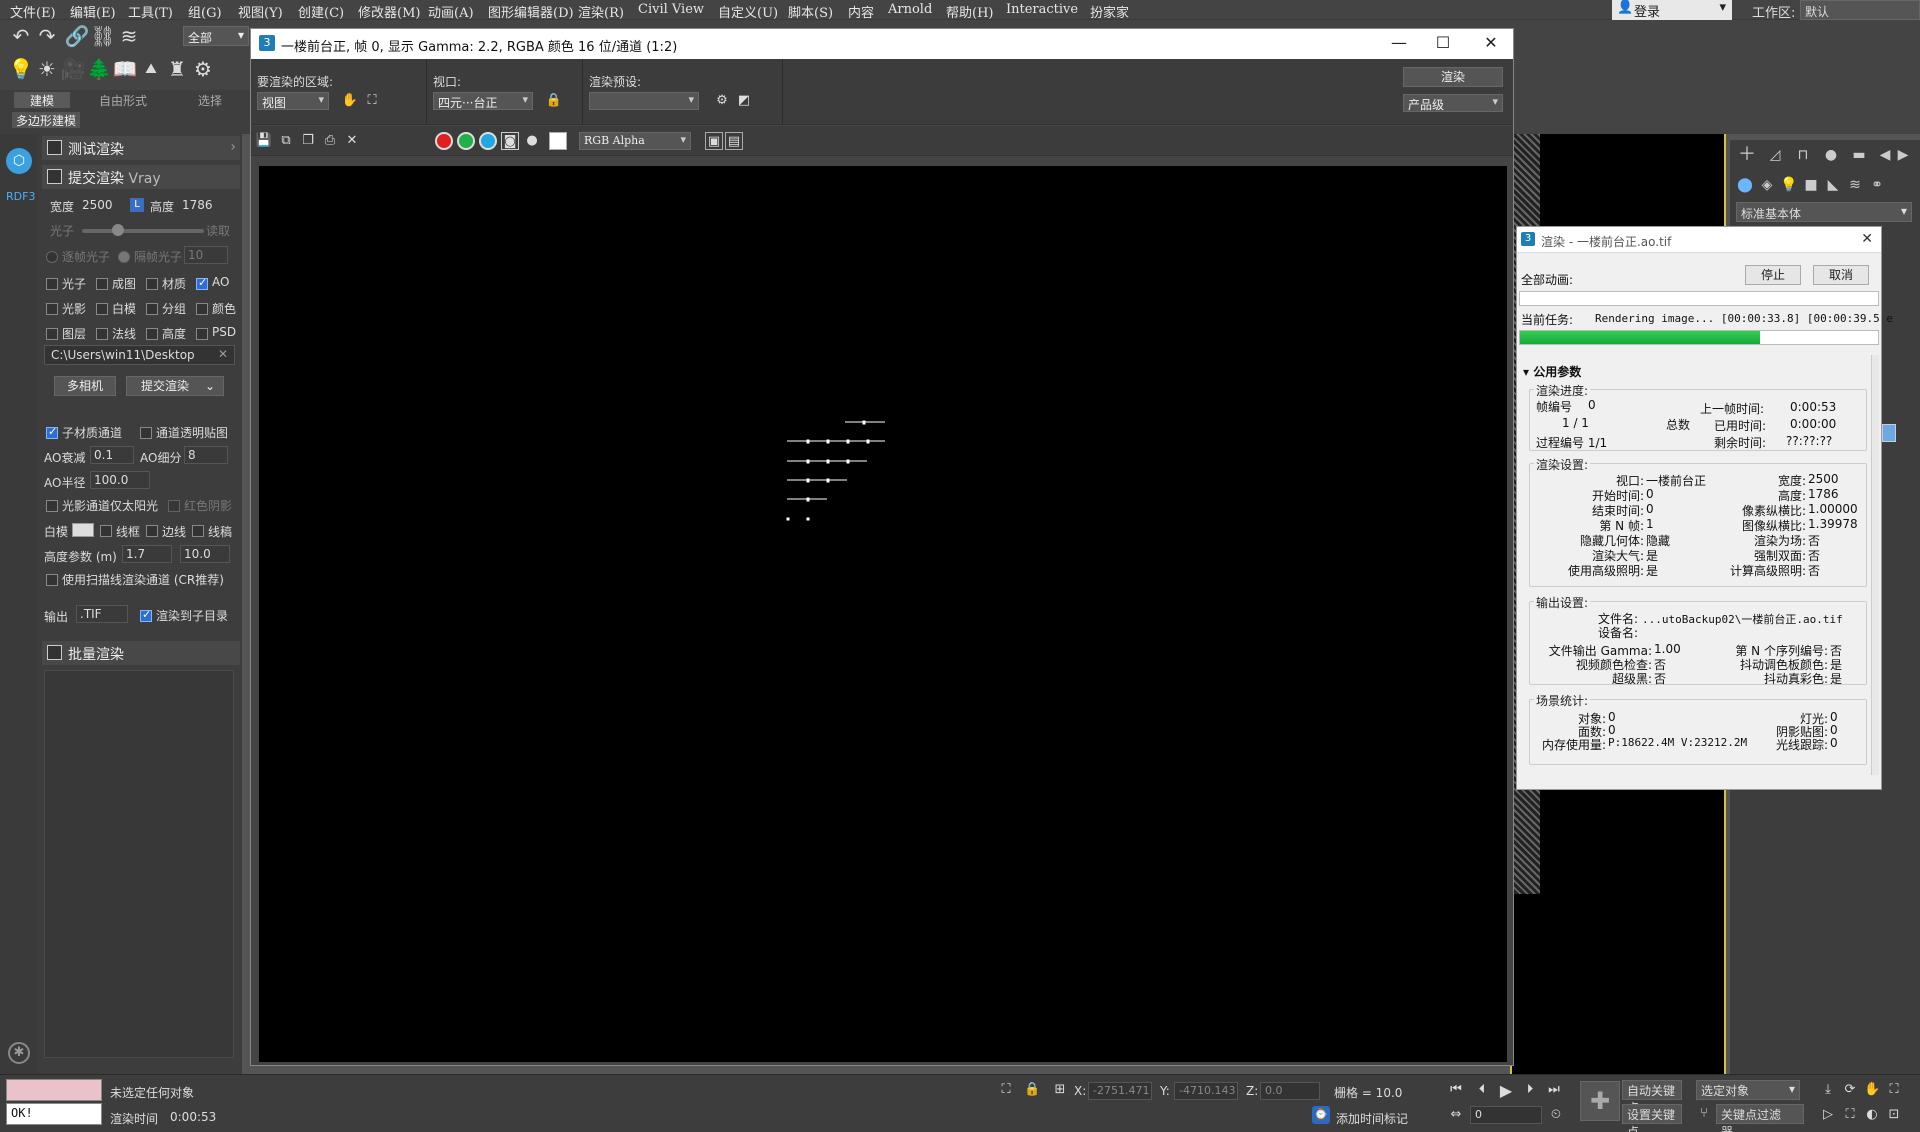 Image resolution: width=1920 pixels, height=1132 pixels. Describe the element at coordinates (139, 355) in the screenshot. I see `output-path-input: C:\Users\win11\Desktop ✕` at that location.